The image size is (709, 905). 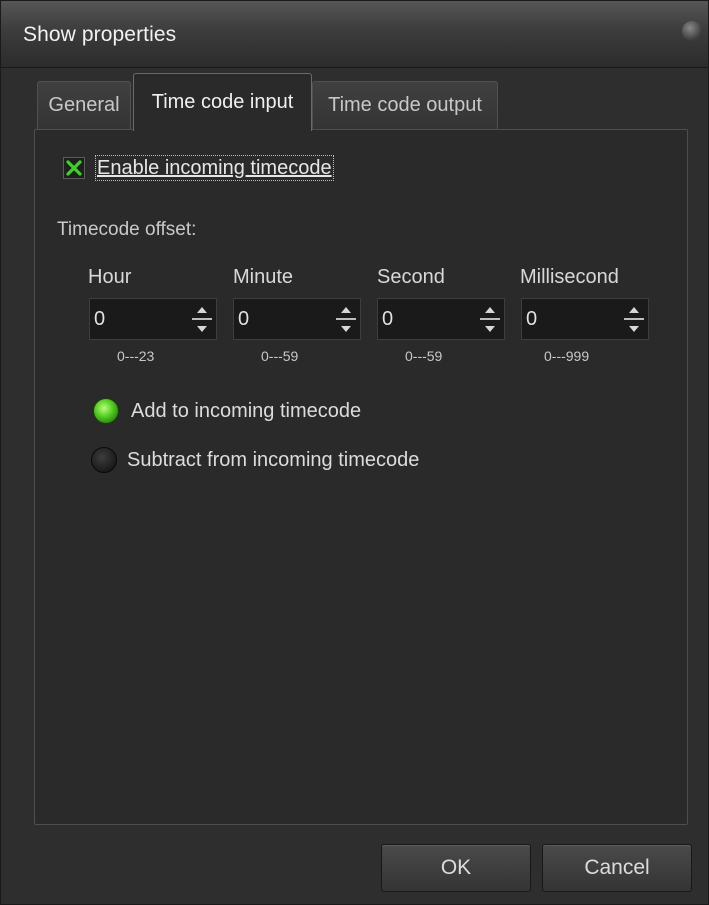 I want to click on tab-label: Time code input, so click(x=222, y=102).